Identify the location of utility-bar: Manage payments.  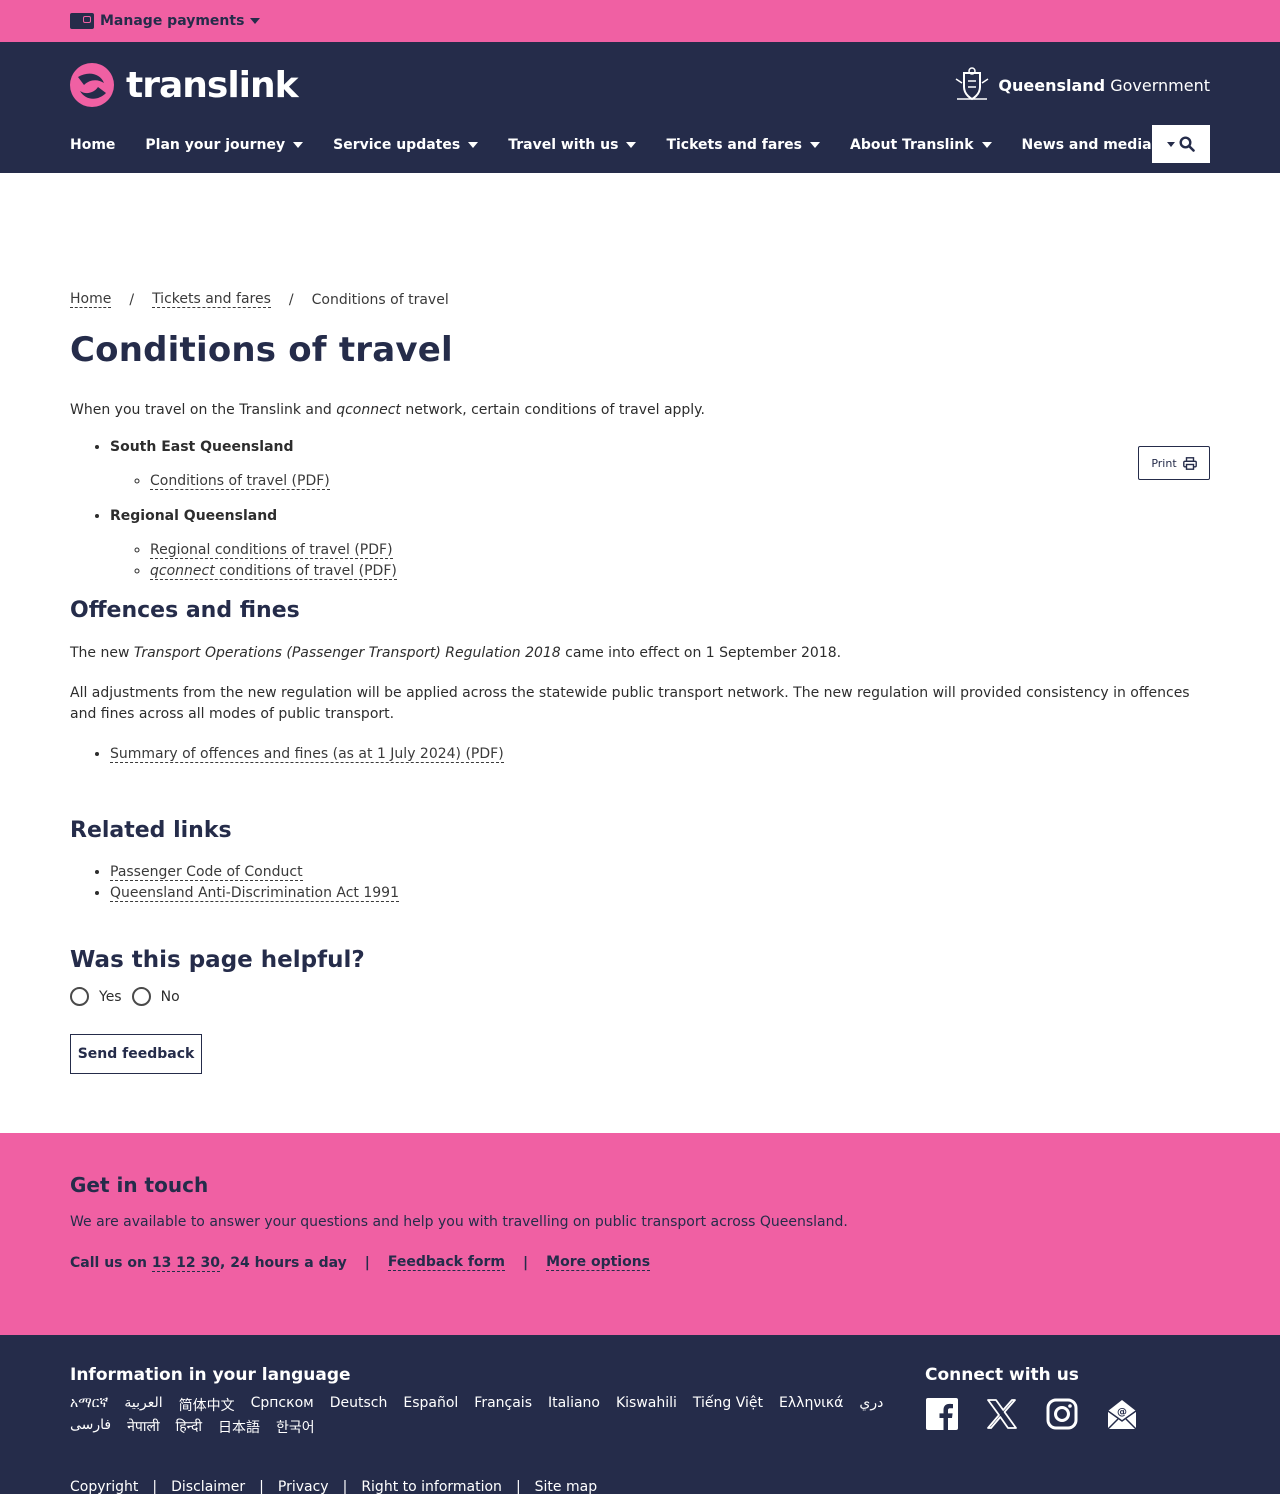
(640, 21).